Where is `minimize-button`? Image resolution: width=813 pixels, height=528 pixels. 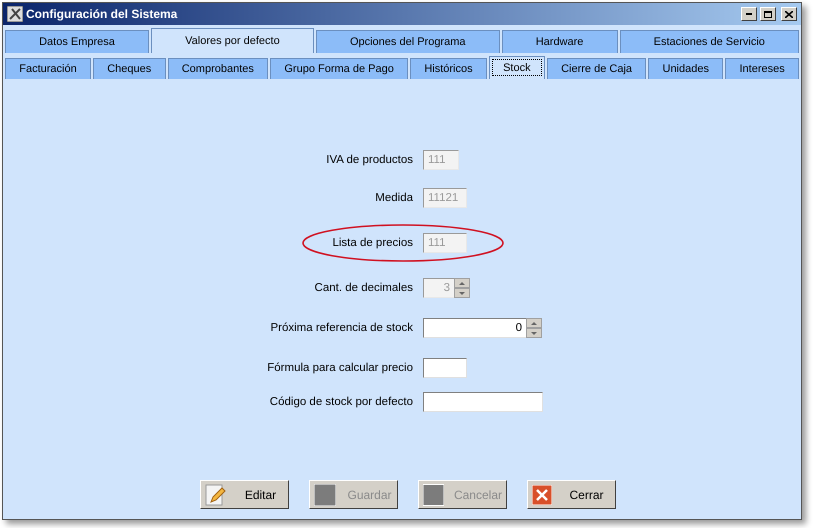
minimize-button is located at coordinates (749, 14).